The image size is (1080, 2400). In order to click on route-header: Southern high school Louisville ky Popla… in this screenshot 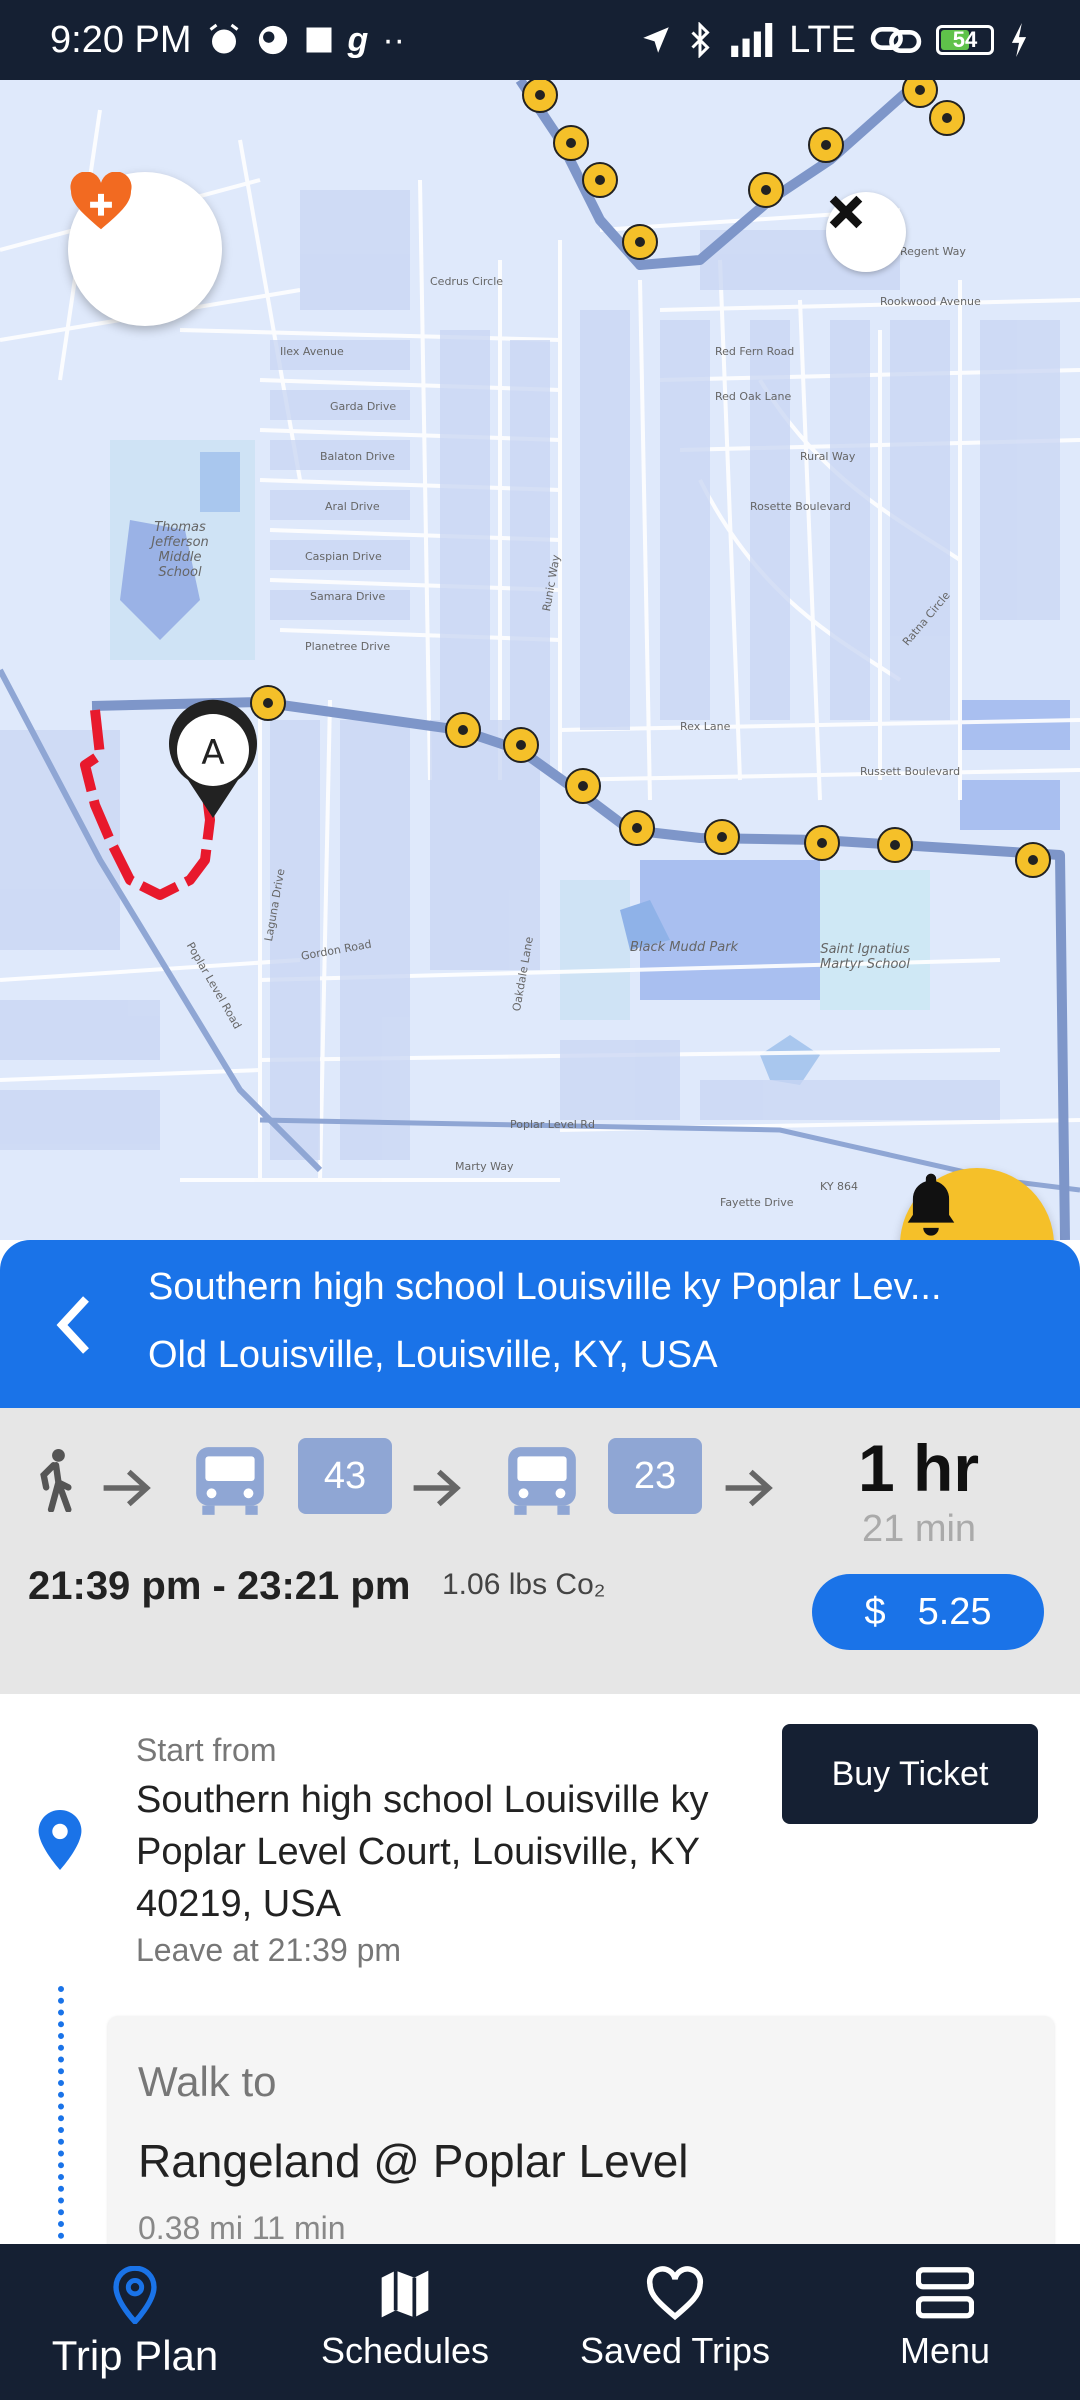, I will do `click(540, 1324)`.